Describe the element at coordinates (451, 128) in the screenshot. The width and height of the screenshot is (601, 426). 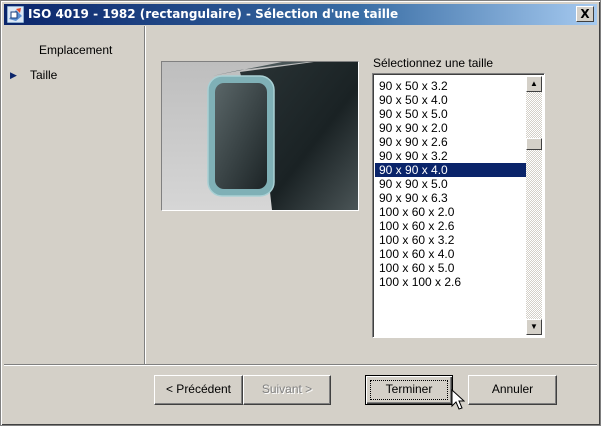
I see `list-item: 90 x 90 x 2.0` at that location.